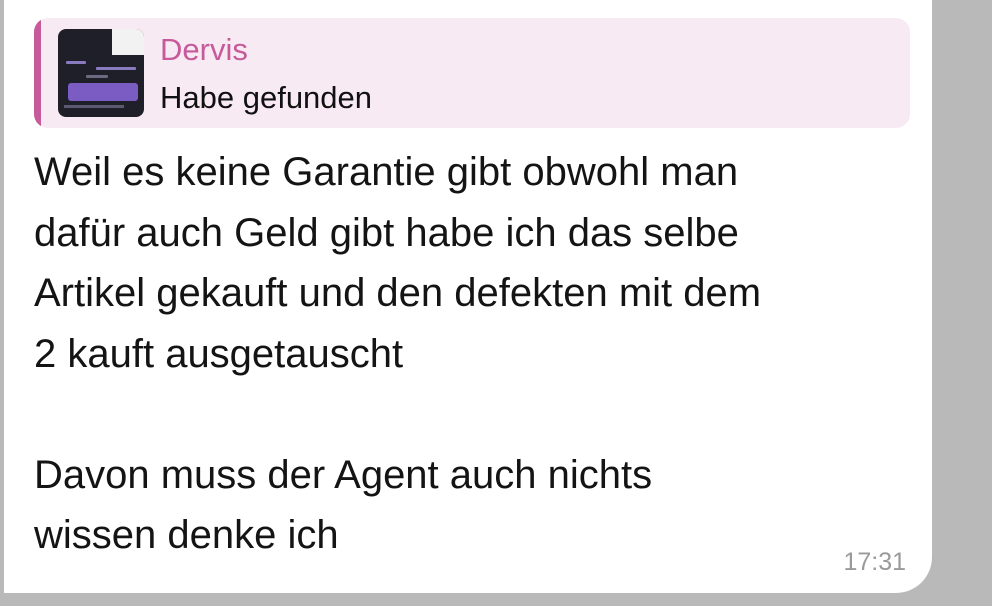 The height and width of the screenshot is (606, 992). I want to click on reply-preview-text: Habe gefunden, so click(266, 97).